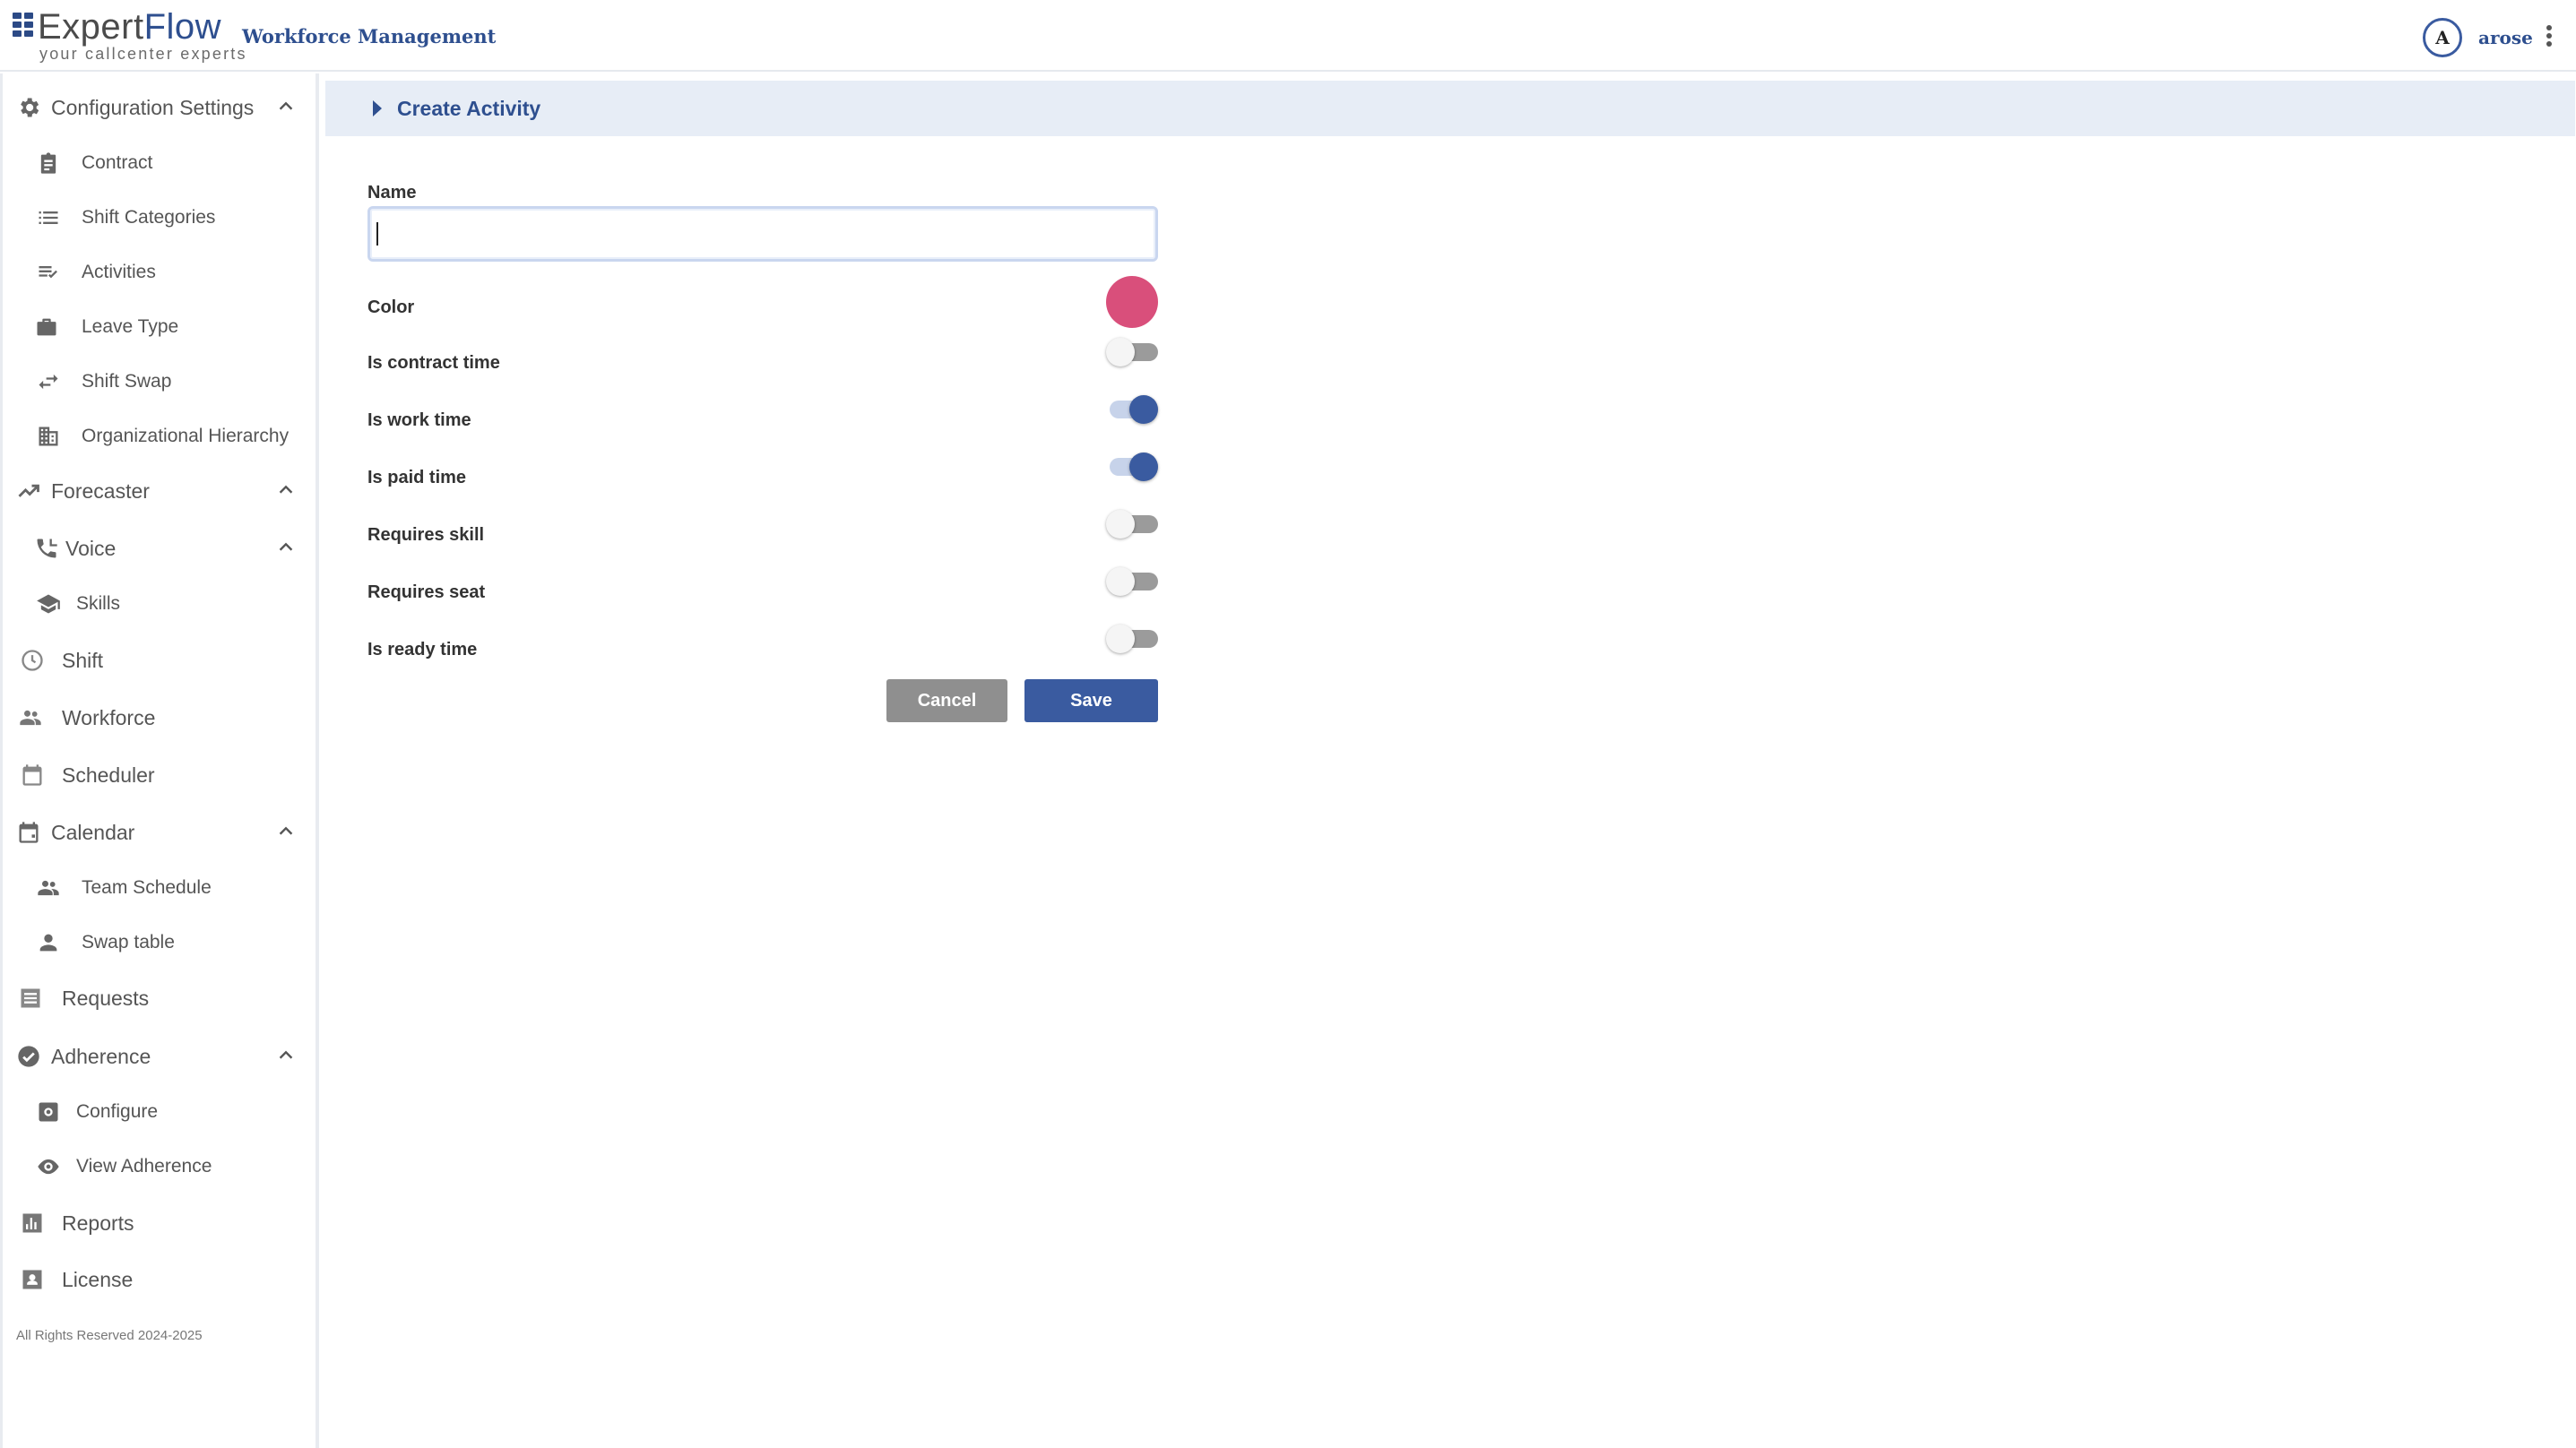 The width and height of the screenshot is (2576, 1448). Describe the element at coordinates (155, 661) in the screenshot. I see `sidebar-item-shift: Shift` at that location.